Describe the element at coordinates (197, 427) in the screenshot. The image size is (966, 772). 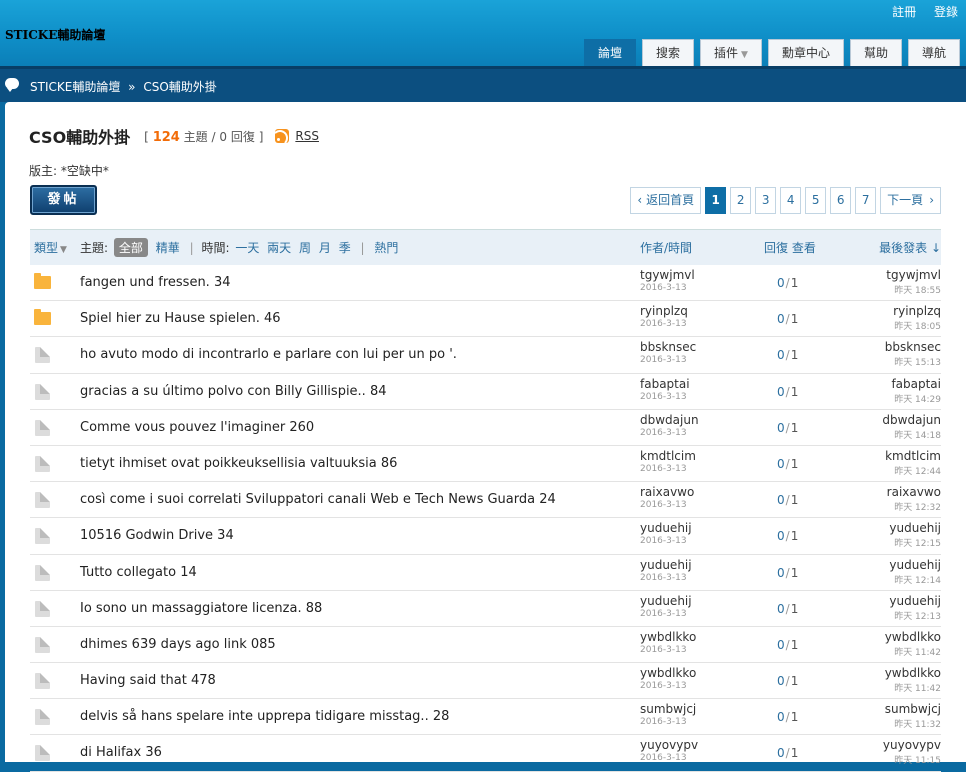
I see `thread-subject: Comme vous pouvez l'imaginer 260` at that location.